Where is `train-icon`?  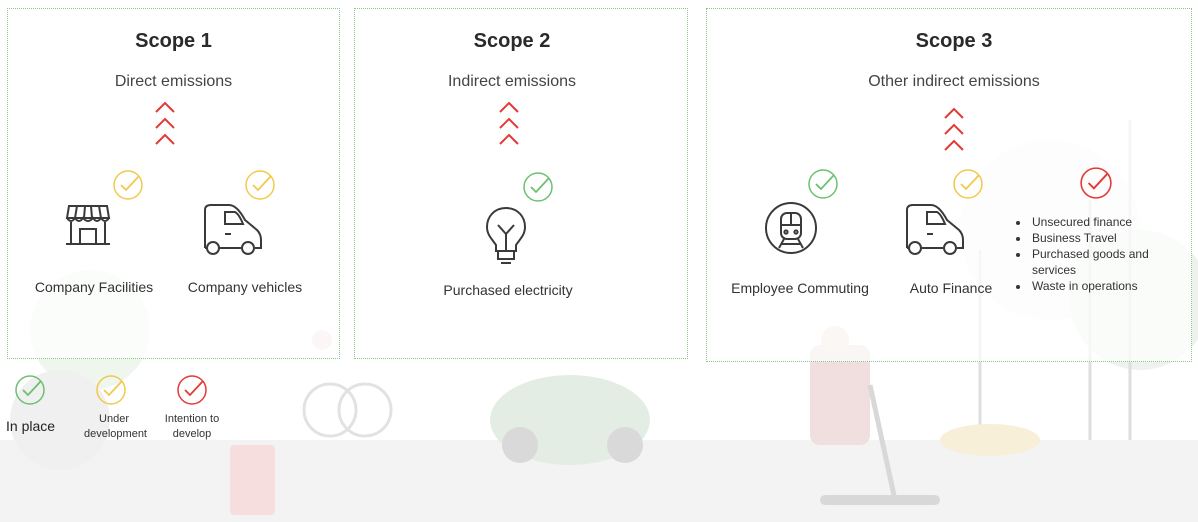 train-icon is located at coordinates (791, 228).